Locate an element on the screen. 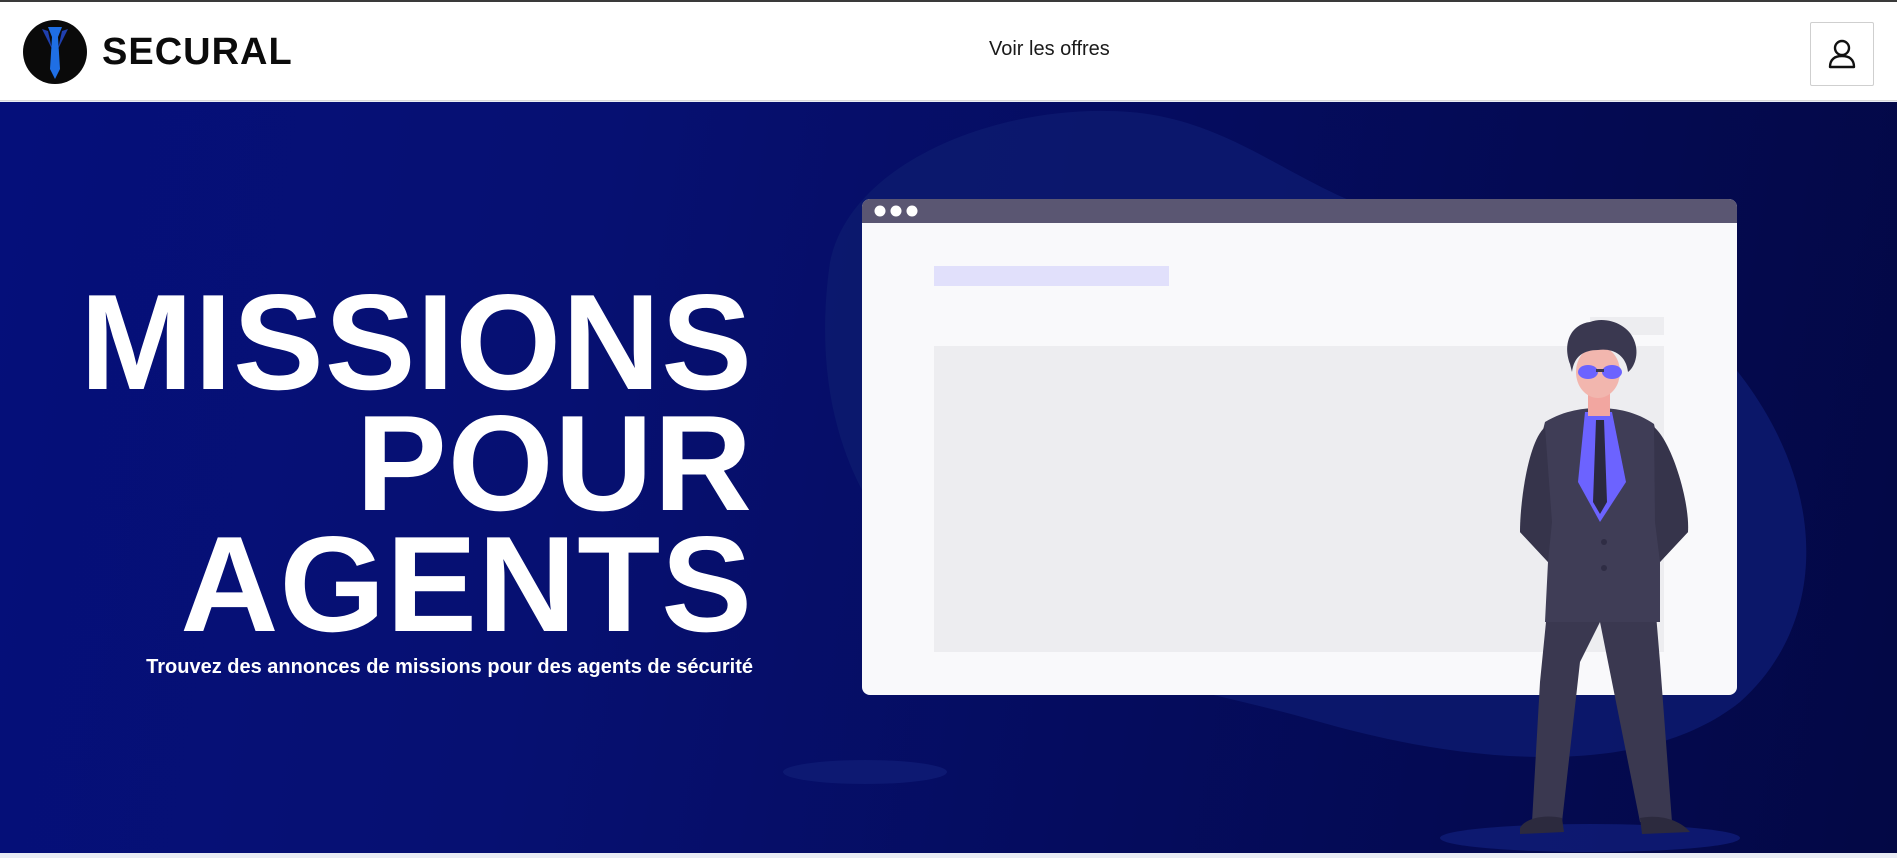 The image size is (1897, 858). brand-name: SECURAL is located at coordinates (197, 51).